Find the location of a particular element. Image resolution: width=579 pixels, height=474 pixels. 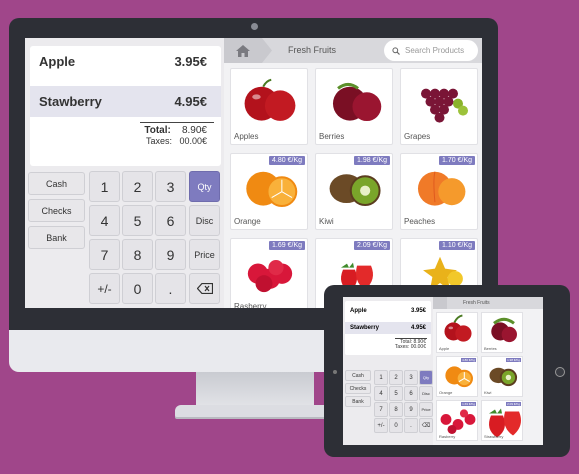

tablet-numpad-key: 2 is located at coordinates (396, 377).